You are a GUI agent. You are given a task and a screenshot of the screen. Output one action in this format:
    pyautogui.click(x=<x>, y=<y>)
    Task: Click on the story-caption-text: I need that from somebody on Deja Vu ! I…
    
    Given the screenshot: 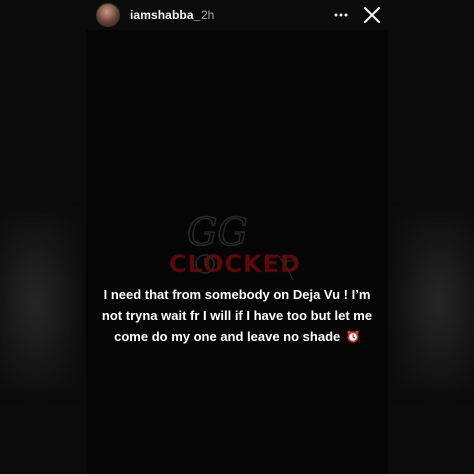 What is the action you would take?
    pyautogui.click(x=237, y=315)
    